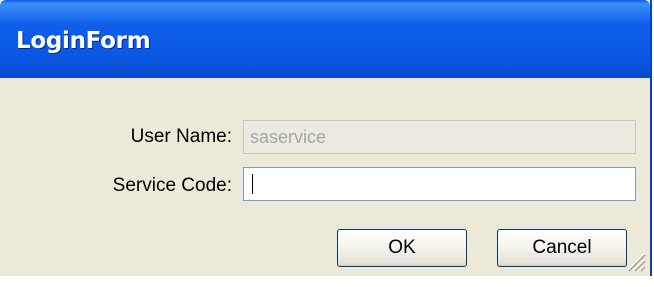 This screenshot has height=287, width=654. What do you see at coordinates (181, 136) in the screenshot?
I see `username-label: User Name:` at bounding box center [181, 136].